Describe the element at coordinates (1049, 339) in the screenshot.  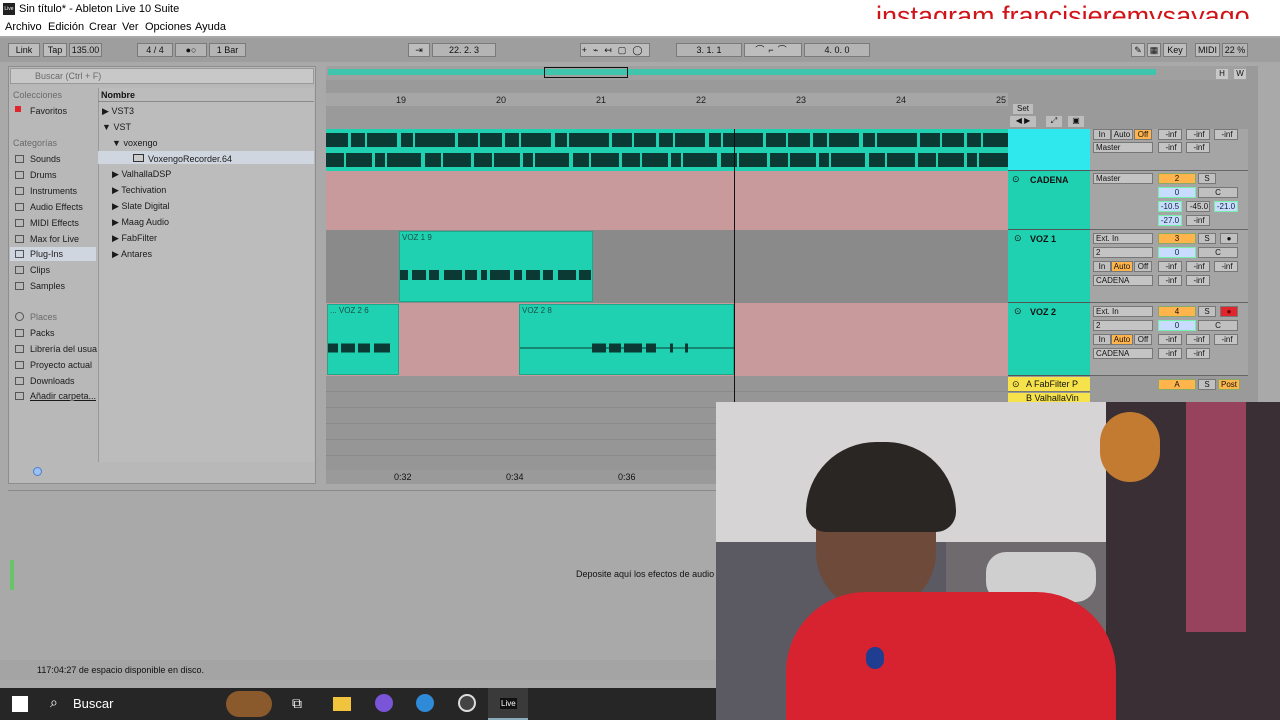
I see `track-header-voz2: ⊙ VOZ 2` at that location.